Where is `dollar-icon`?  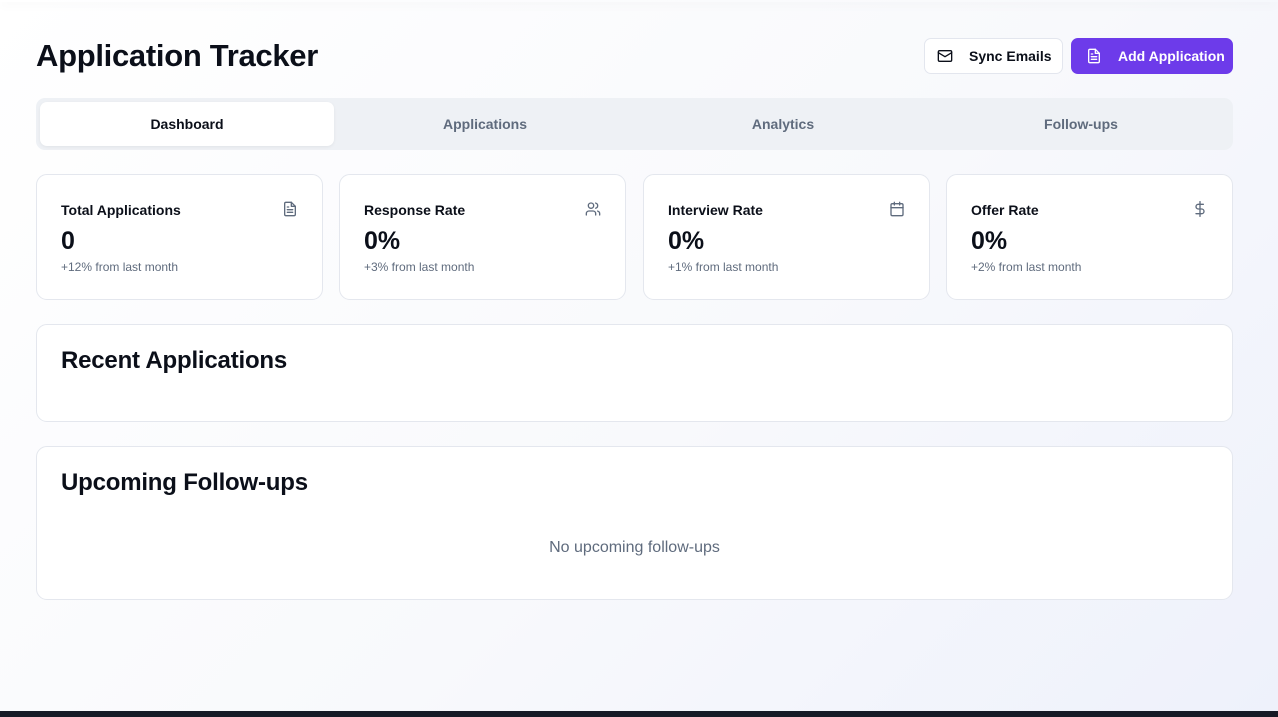 dollar-icon is located at coordinates (1200, 209).